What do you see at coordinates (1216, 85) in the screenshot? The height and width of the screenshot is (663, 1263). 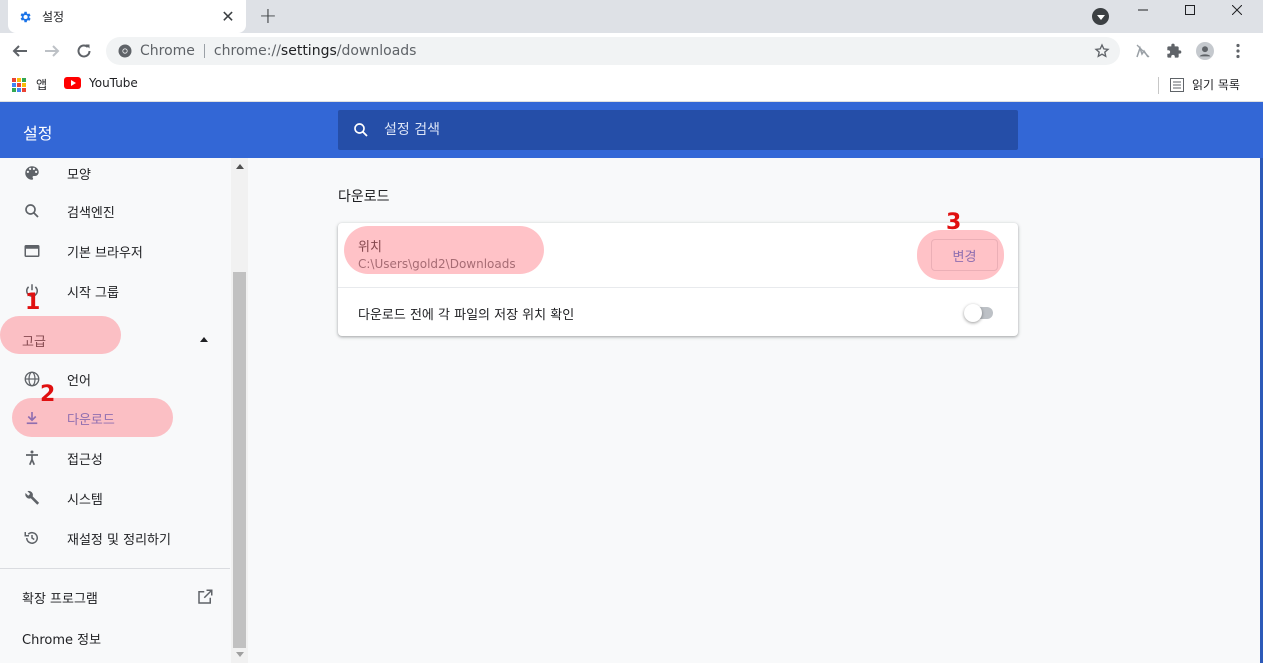 I see `reading-list-label: 읽기 목록` at bounding box center [1216, 85].